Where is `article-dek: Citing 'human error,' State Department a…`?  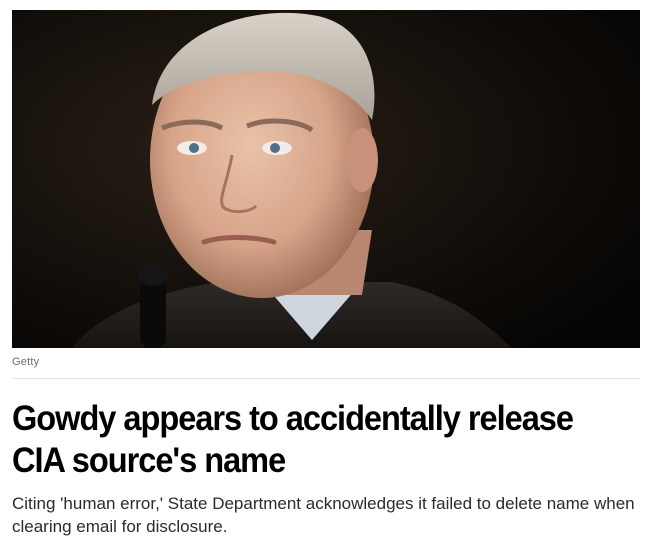 article-dek: Citing 'human error,' State Department a… is located at coordinates (323, 515).